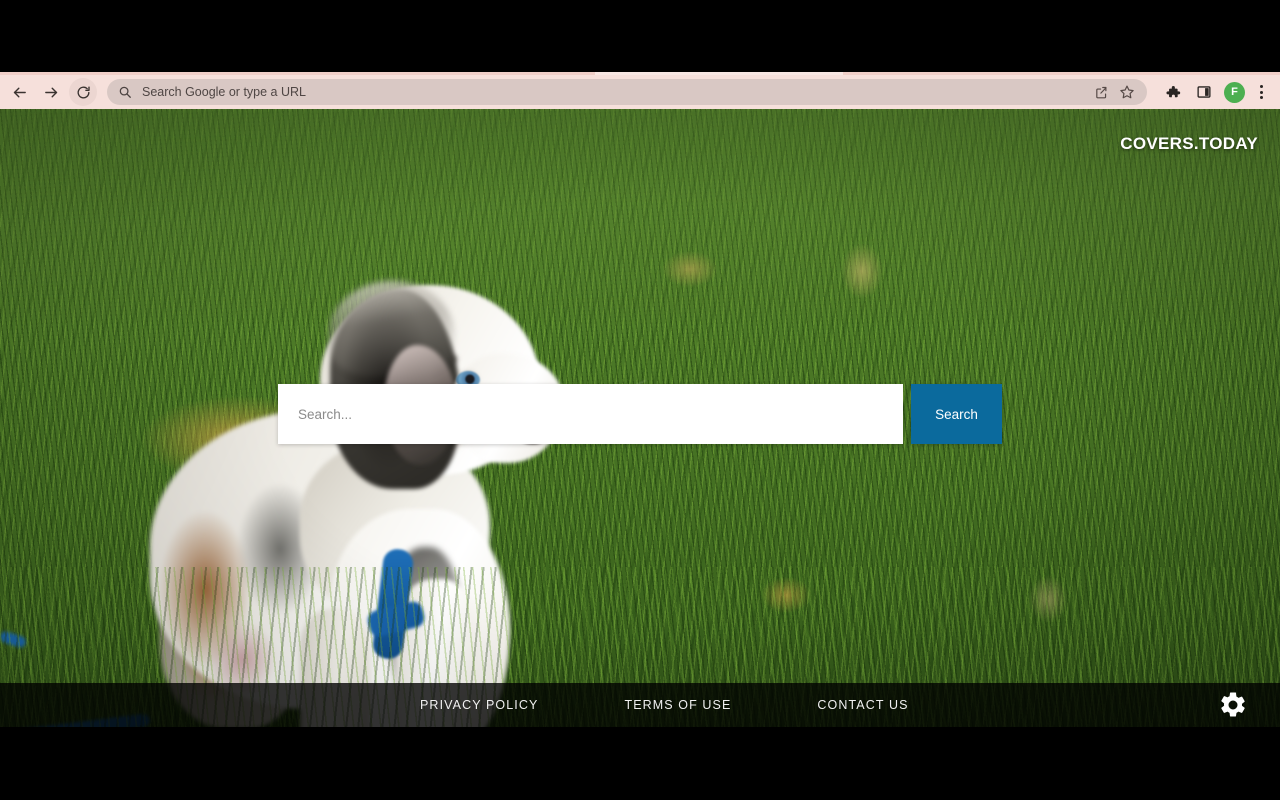 This screenshot has width=1280, height=800. I want to click on search-row: Search, so click(640, 414).